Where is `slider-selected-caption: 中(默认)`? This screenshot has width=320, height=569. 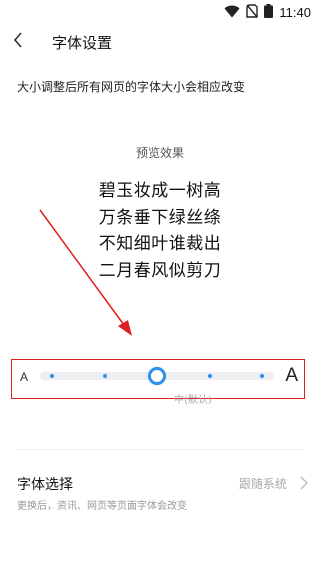
slider-selected-caption: 中(默认) is located at coordinates (193, 400).